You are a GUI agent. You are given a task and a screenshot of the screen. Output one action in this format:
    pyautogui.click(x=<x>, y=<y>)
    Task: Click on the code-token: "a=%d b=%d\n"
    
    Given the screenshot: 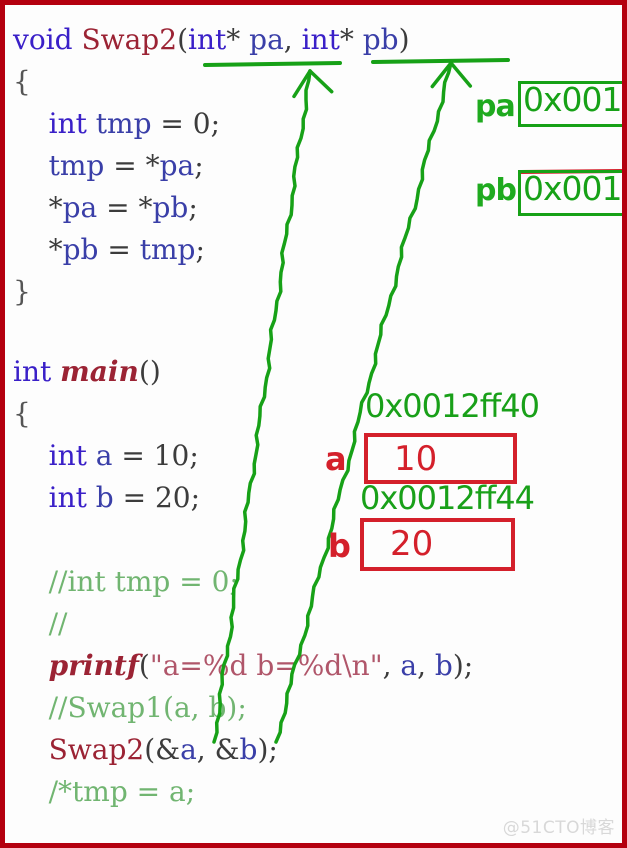 What is the action you would take?
    pyautogui.click(x=266, y=665)
    